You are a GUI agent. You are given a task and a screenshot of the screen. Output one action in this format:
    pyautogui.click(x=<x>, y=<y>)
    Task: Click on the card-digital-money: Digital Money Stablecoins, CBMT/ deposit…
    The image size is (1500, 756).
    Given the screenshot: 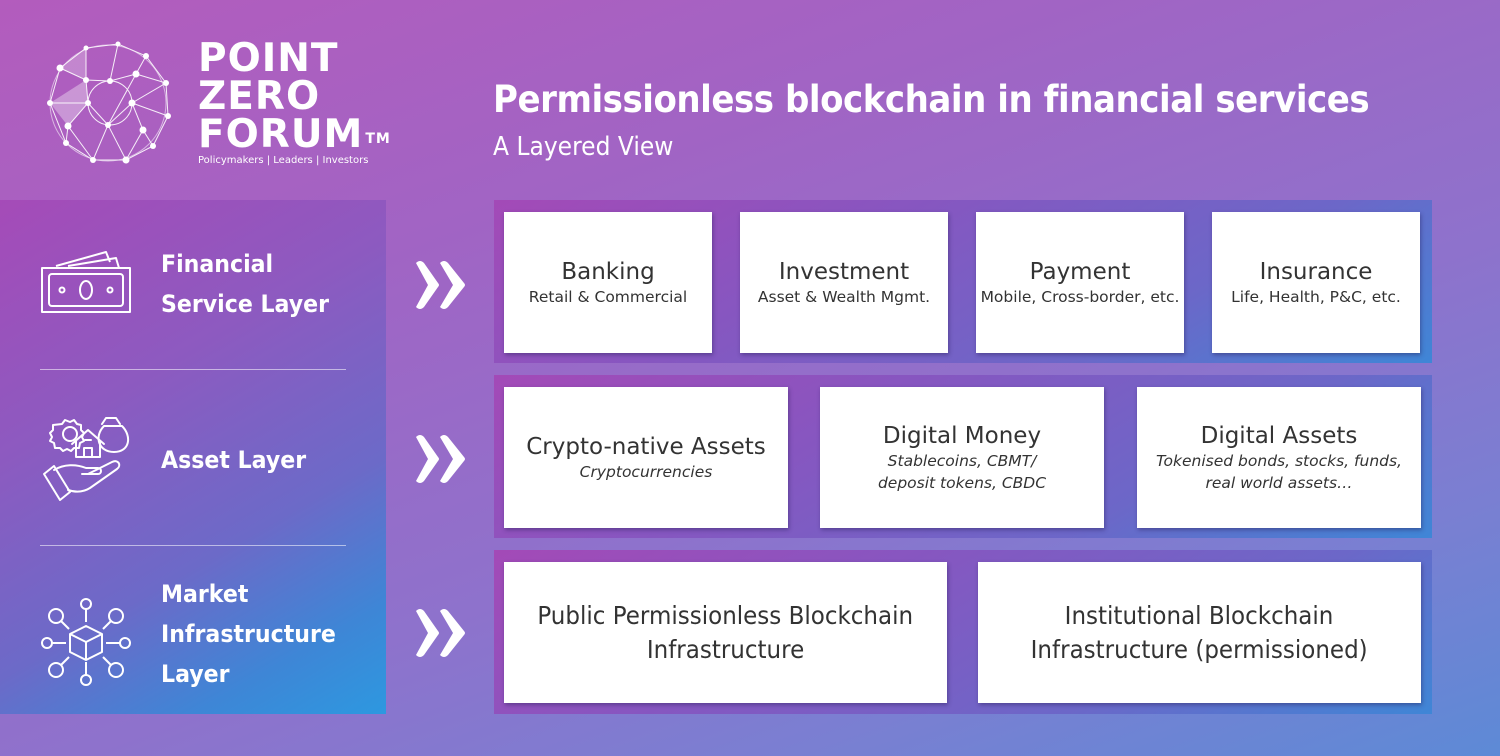 What is the action you would take?
    pyautogui.click(x=962, y=457)
    